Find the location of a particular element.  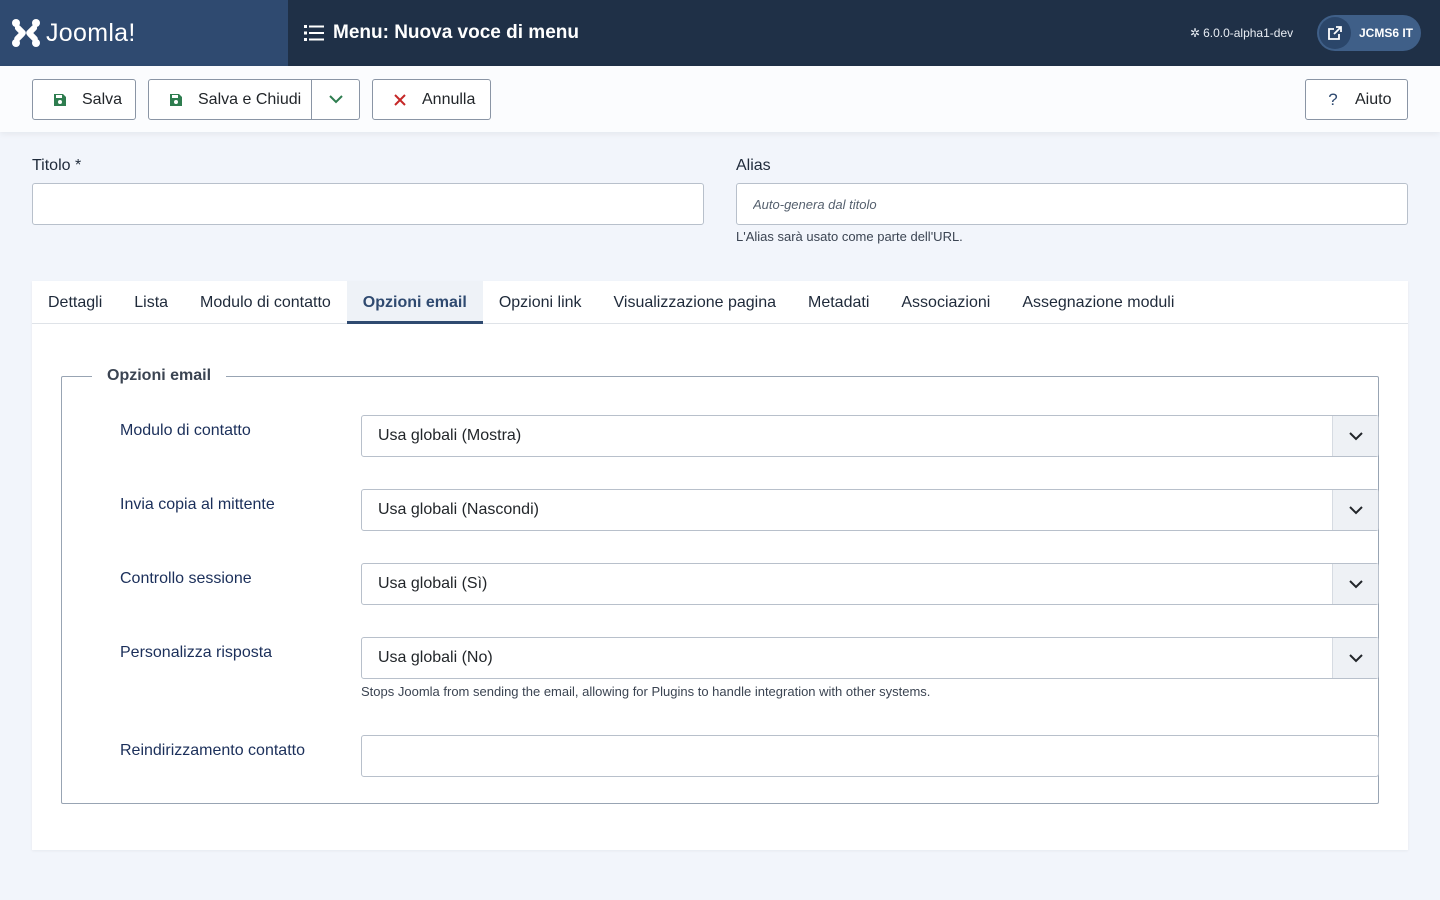

select-value: Usa globali (Sì) is located at coordinates (433, 583).